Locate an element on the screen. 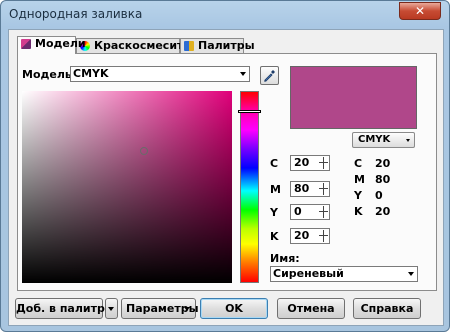 The image size is (450, 332). channel-k-label: K is located at coordinates (274, 236).